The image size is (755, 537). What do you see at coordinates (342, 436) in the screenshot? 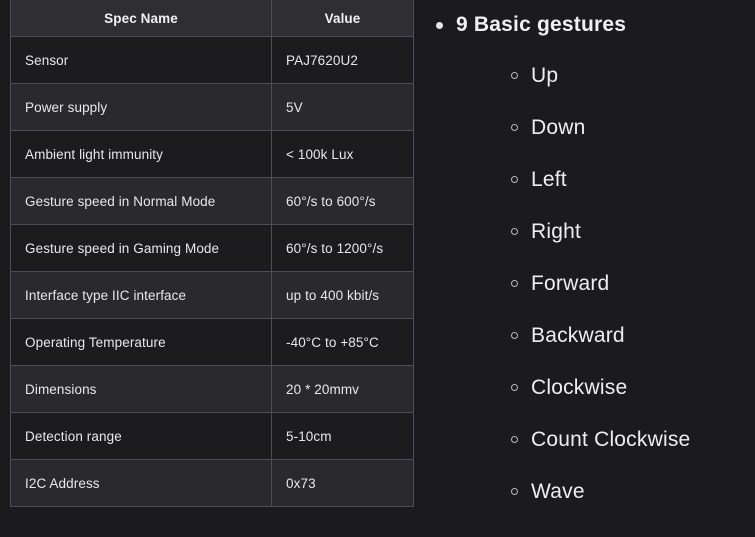
I see `spec-value-cell: 5-10cm` at bounding box center [342, 436].